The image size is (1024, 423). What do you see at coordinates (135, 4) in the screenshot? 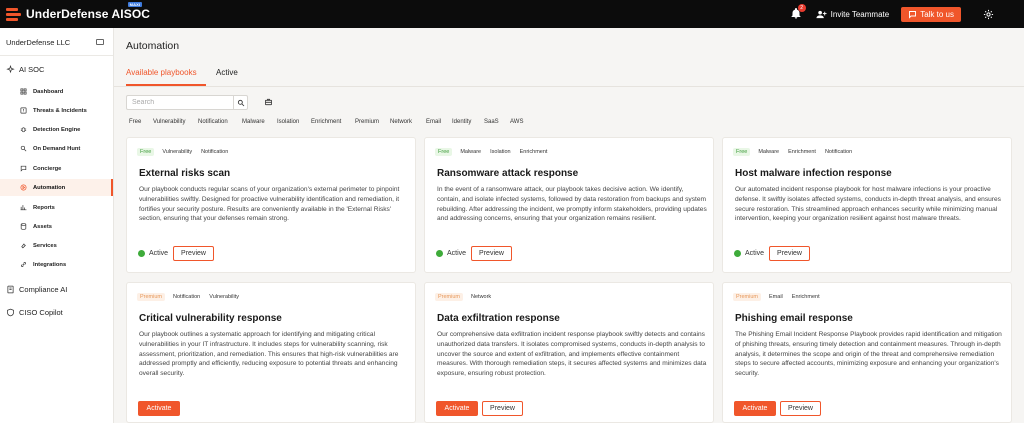
I see `brand-badge: MAXI` at bounding box center [135, 4].